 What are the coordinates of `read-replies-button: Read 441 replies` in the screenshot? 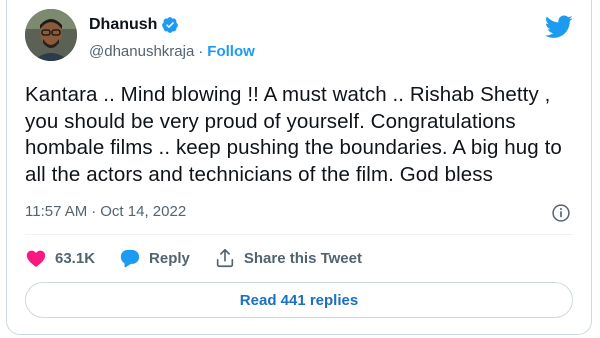 It's located at (299, 300).